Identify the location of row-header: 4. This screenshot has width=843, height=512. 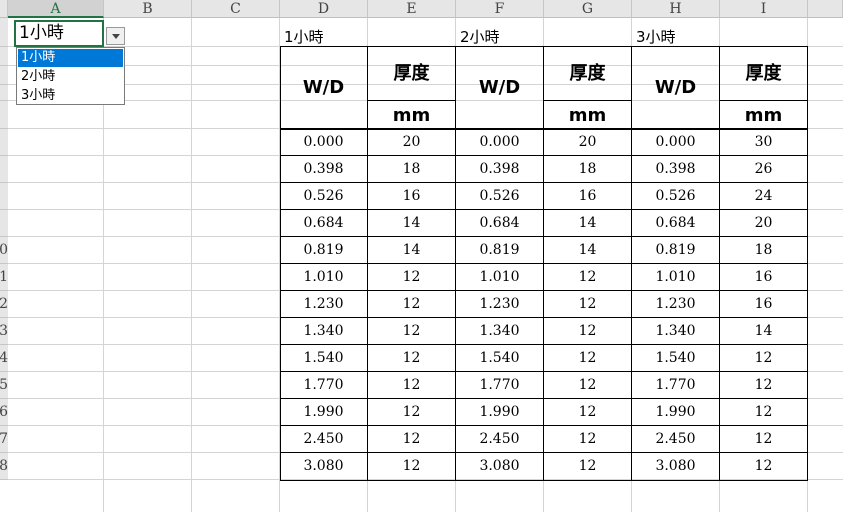
(4, 358).